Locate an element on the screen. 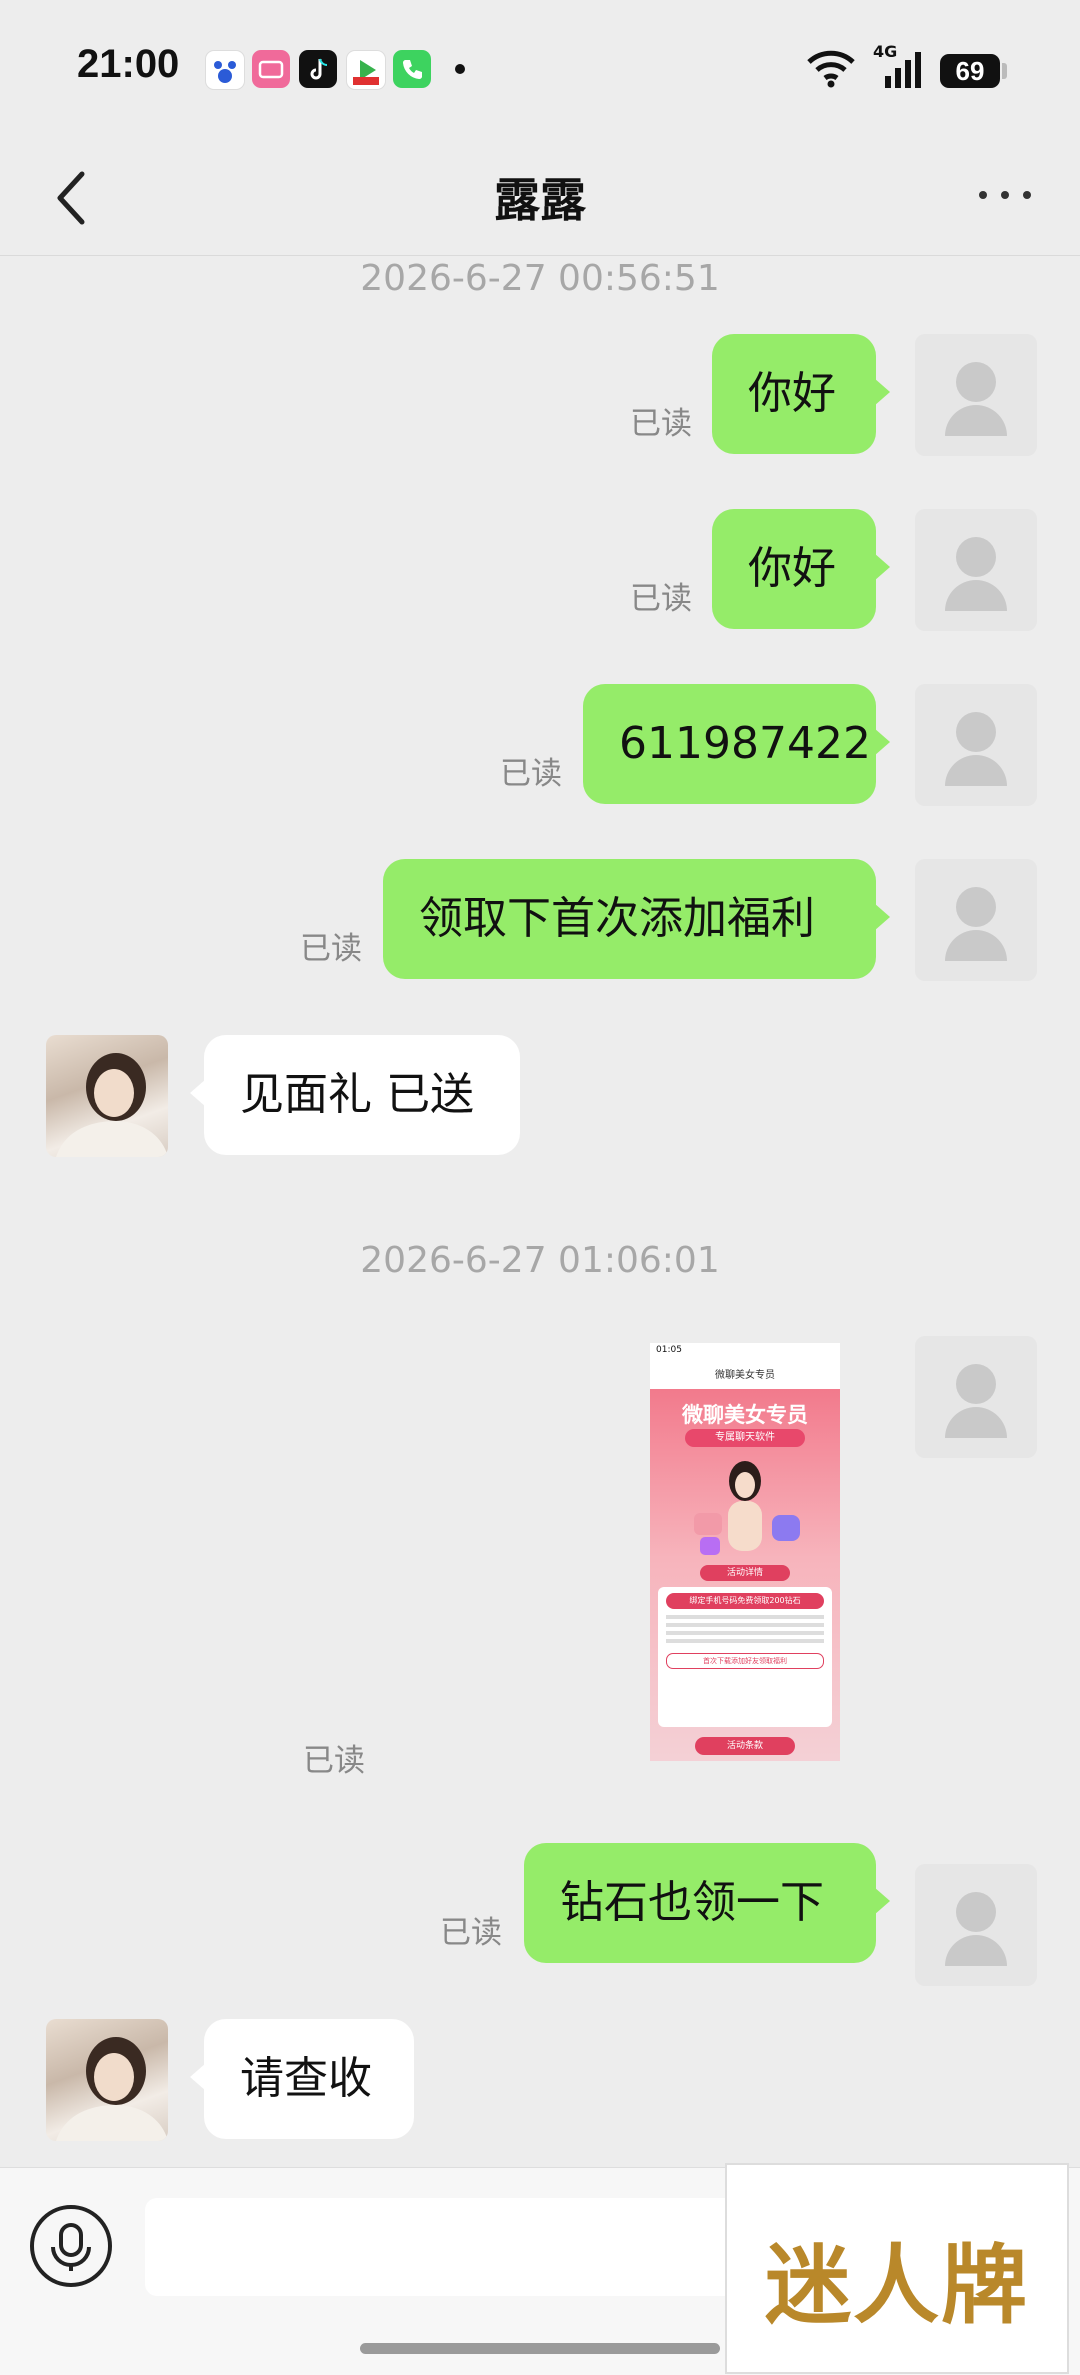  shot-page-title: 微聊美女专员 is located at coordinates (745, 1375).